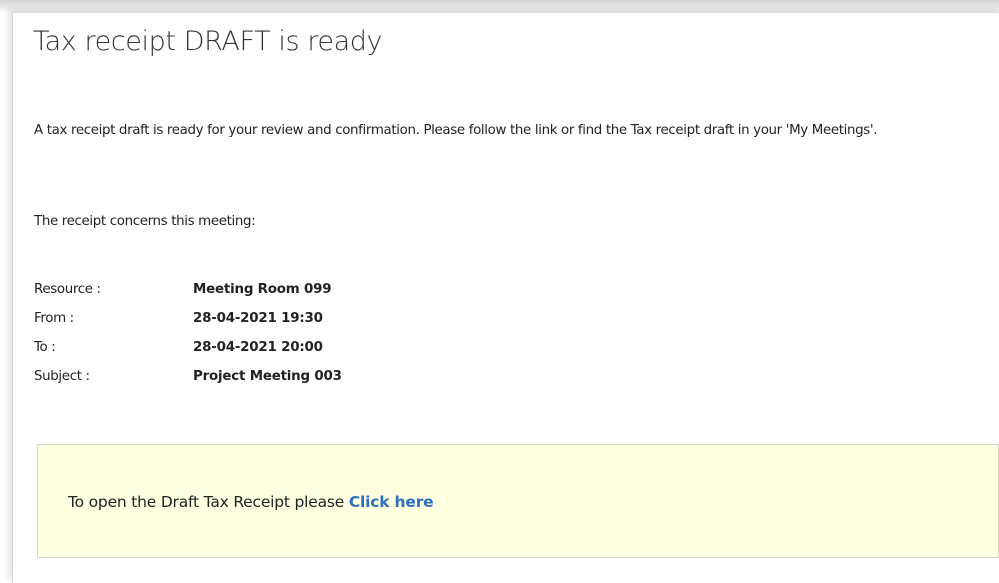  Describe the element at coordinates (62, 376) in the screenshot. I see `subject-label: Subject :` at that location.